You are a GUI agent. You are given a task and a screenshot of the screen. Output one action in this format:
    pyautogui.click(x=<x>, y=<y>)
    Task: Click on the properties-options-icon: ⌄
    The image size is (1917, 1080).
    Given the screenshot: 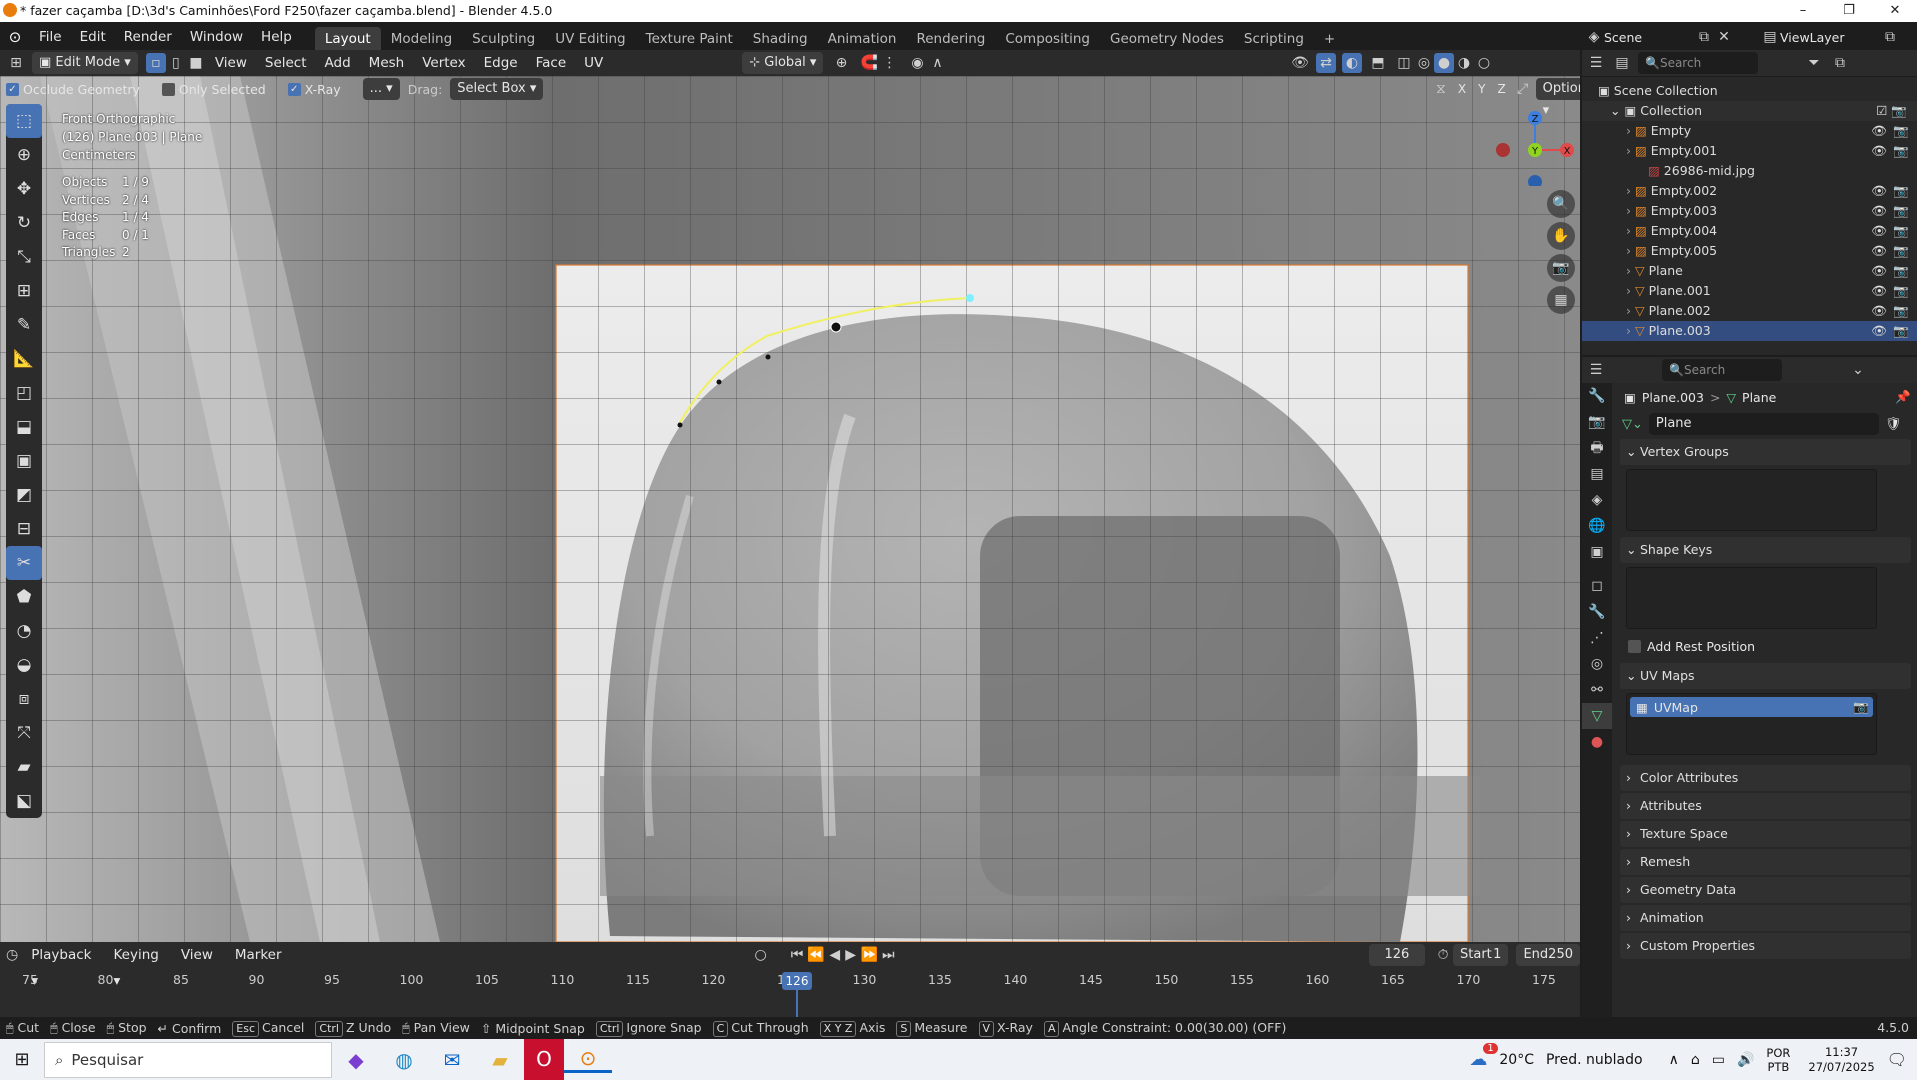 What is the action you would take?
    pyautogui.click(x=1858, y=370)
    